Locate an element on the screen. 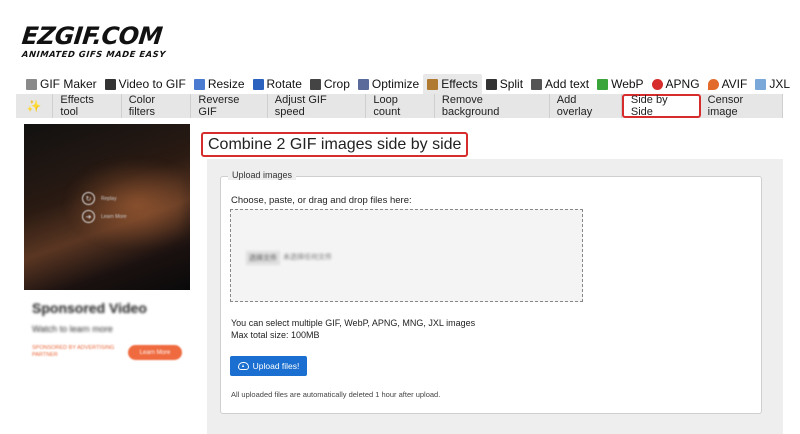 Image resolution: width=800 pixels, height=434 pixels. nav-item-add-text: Add text is located at coordinates (560, 84).